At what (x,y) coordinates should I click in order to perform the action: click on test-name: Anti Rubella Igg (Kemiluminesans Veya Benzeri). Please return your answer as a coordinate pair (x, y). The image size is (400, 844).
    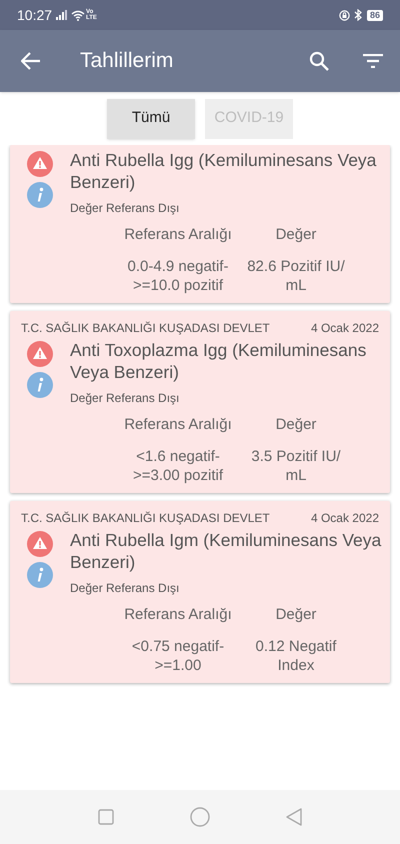
    Looking at the image, I should click on (224, 171).